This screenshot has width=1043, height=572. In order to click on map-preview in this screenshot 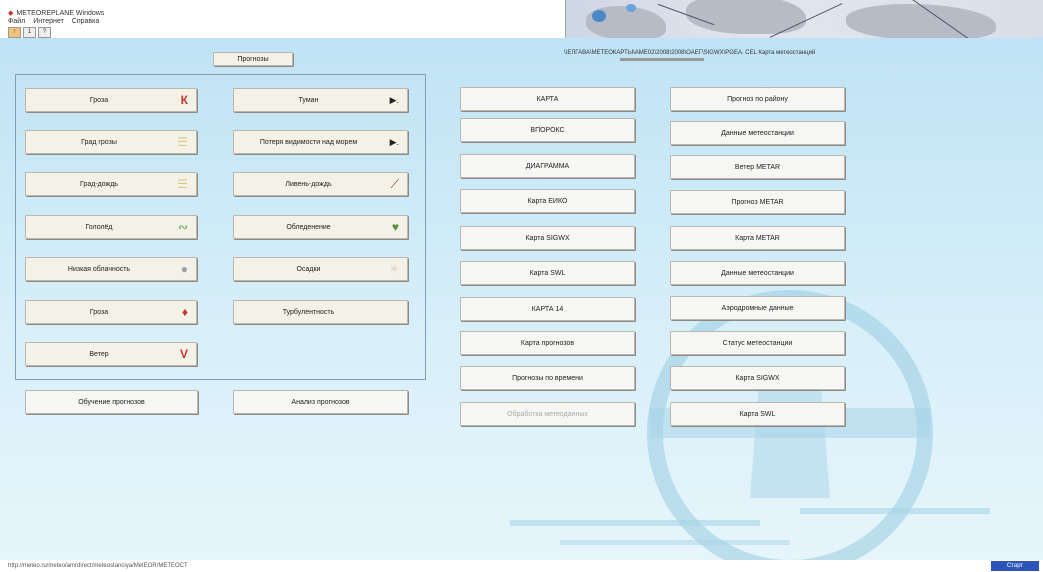, I will do `click(804, 19)`.